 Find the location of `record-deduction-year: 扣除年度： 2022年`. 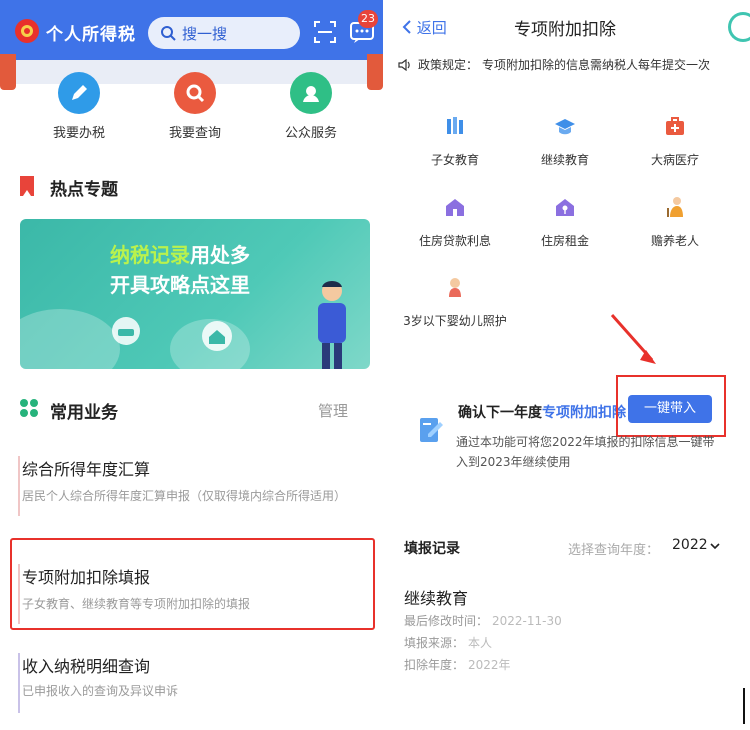

record-deduction-year: 扣除年度： 2022年 is located at coordinates (457, 664).